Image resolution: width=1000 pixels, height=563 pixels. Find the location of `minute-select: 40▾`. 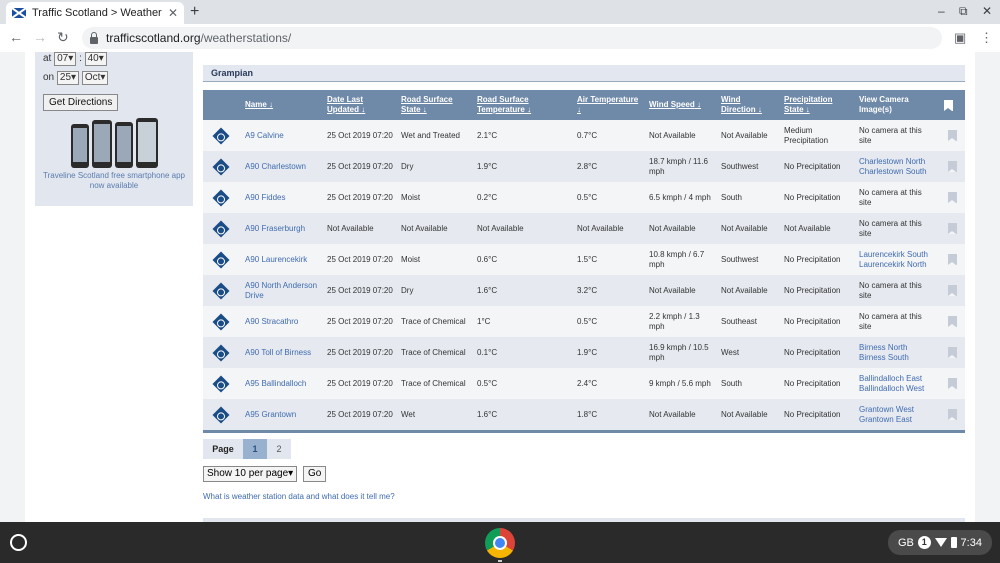

minute-select: 40▾ is located at coordinates (95, 59).